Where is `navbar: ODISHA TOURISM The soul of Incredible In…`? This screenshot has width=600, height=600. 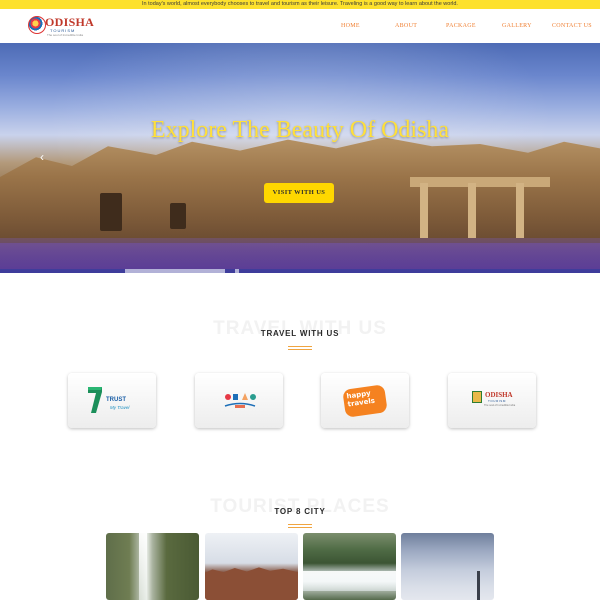 navbar: ODISHA TOURISM The soul of Incredible In… is located at coordinates (300, 26).